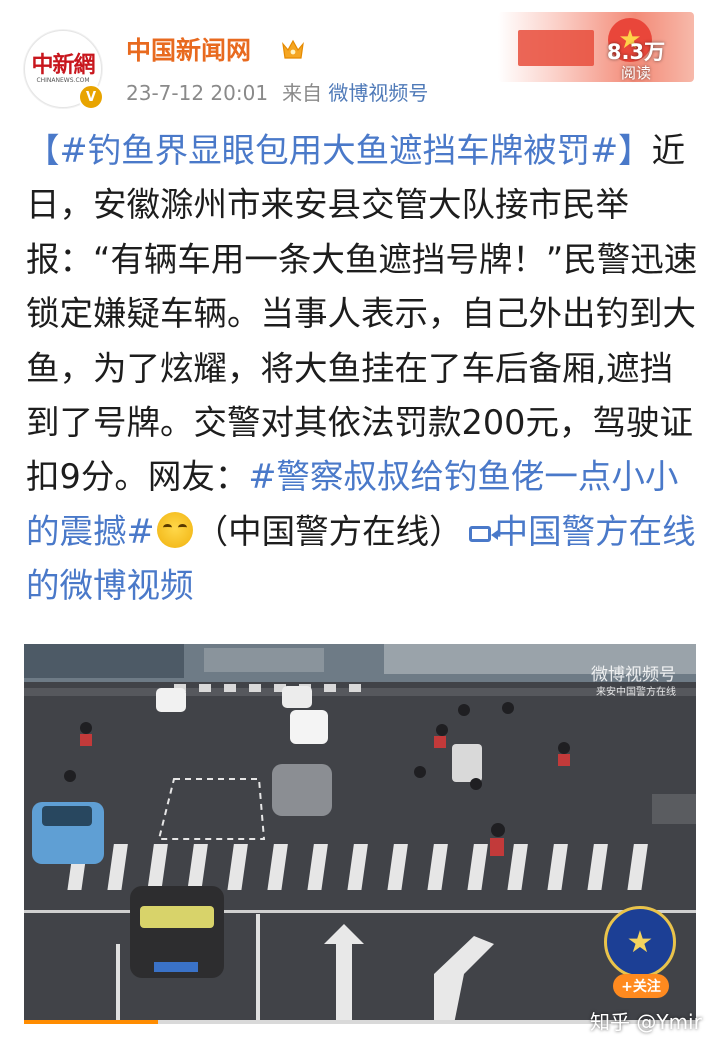 This screenshot has height=1048, width=720. Describe the element at coordinates (339, 150) in the screenshot. I see `hashtag-topic: 【#钓鱼界显眼包用大鱼遮挡车牌被罚#】` at that location.